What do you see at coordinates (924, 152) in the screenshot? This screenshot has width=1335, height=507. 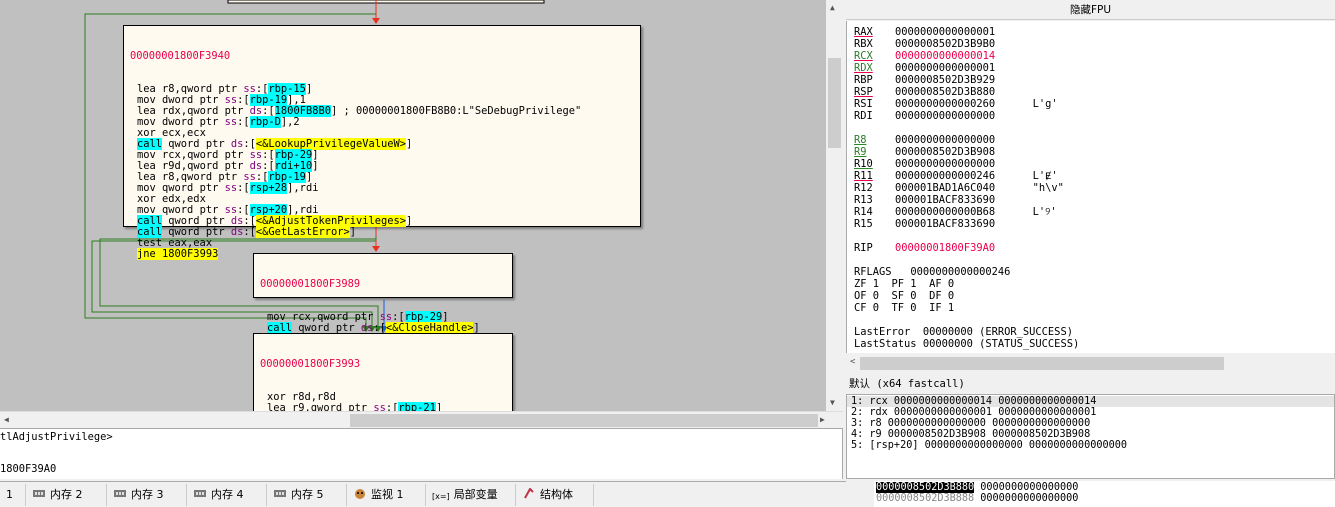 I see `register-r9: R9 0000008502D3B908` at bounding box center [924, 152].